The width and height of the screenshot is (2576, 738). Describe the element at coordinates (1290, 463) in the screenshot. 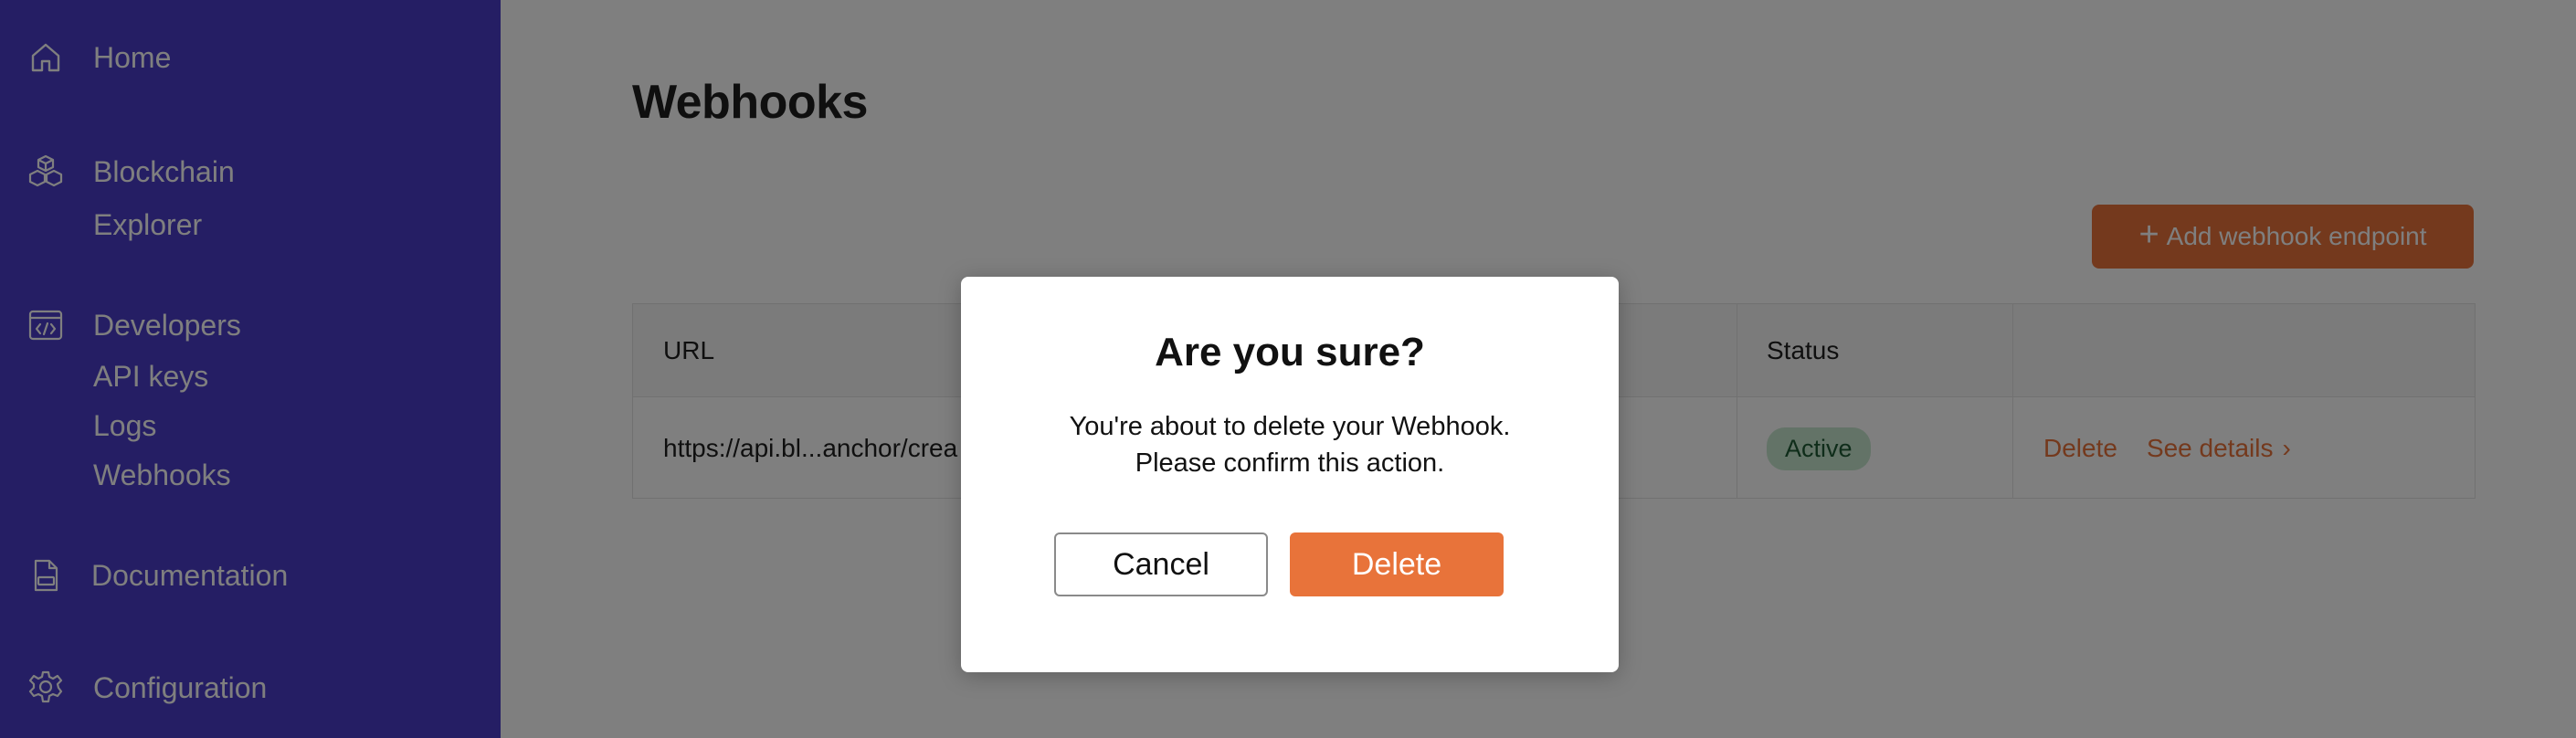

I see `dialog-message-line-2: Please confirm this action.` at that location.